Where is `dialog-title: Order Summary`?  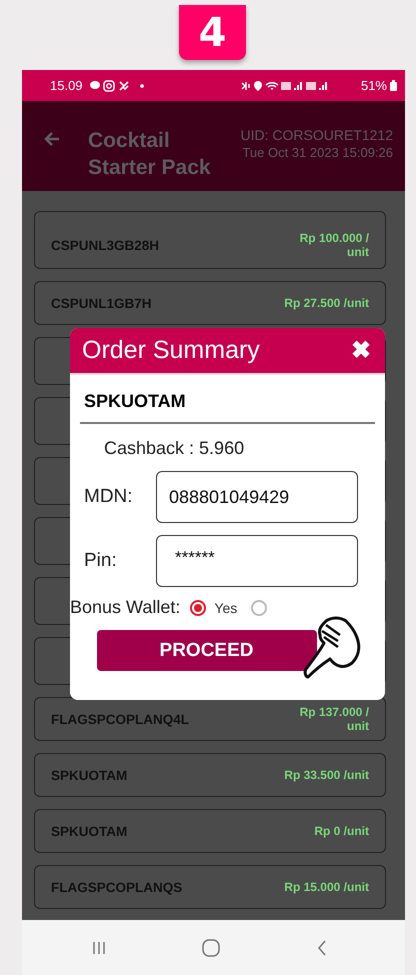 dialog-title: Order Summary is located at coordinates (171, 350).